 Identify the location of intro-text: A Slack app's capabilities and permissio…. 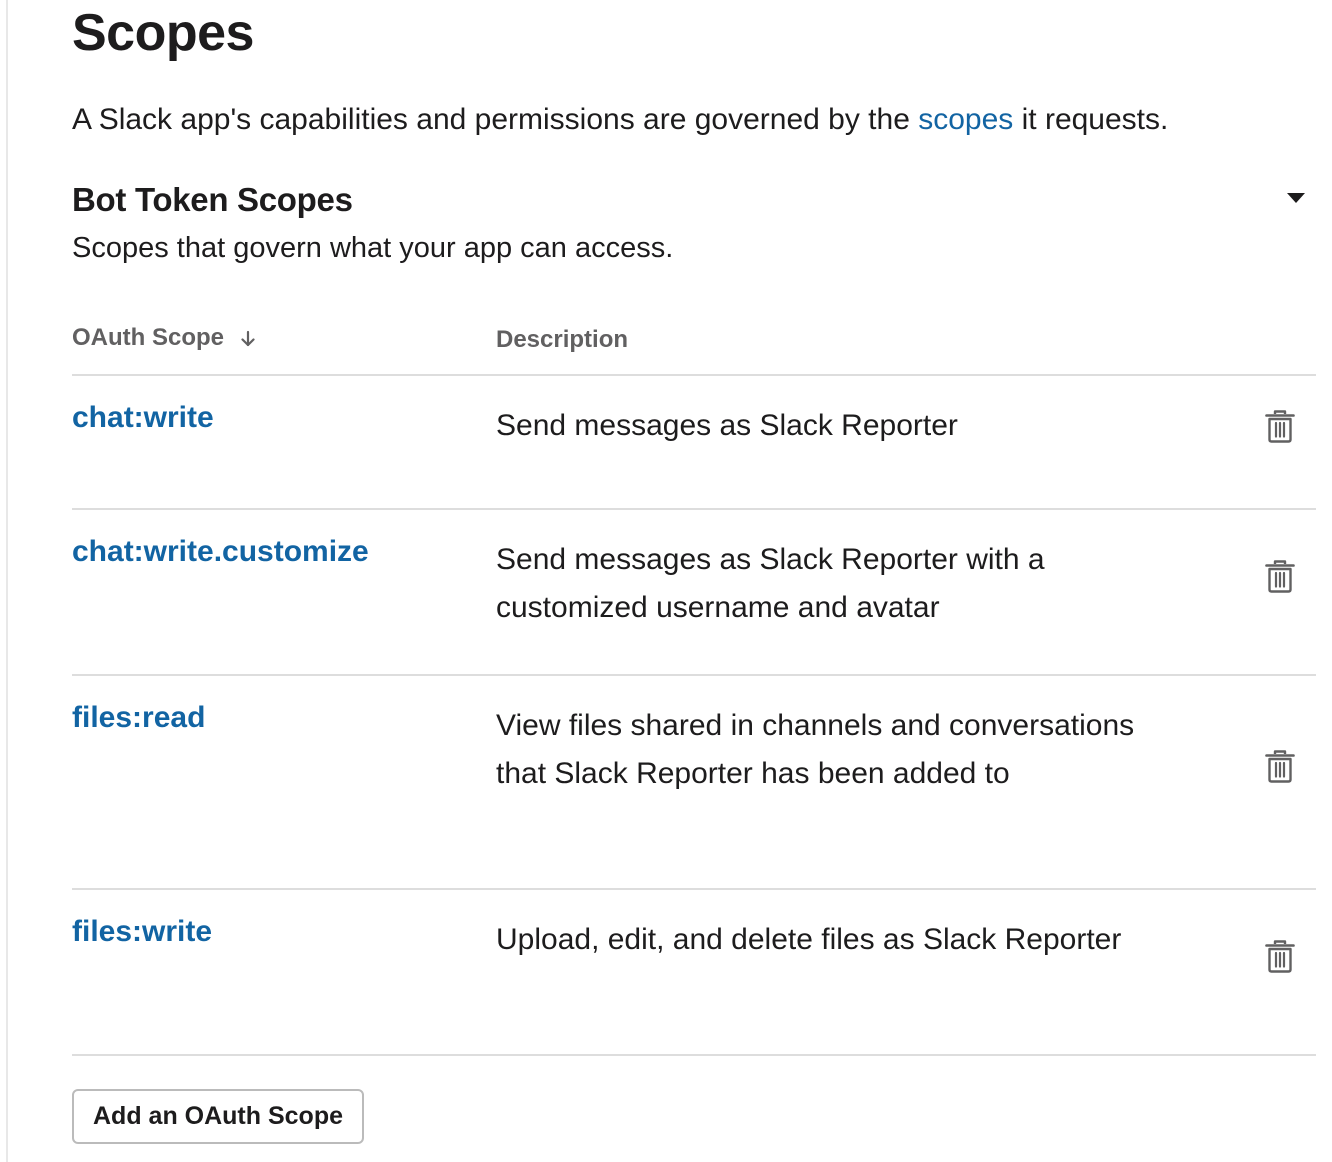
(620, 120).